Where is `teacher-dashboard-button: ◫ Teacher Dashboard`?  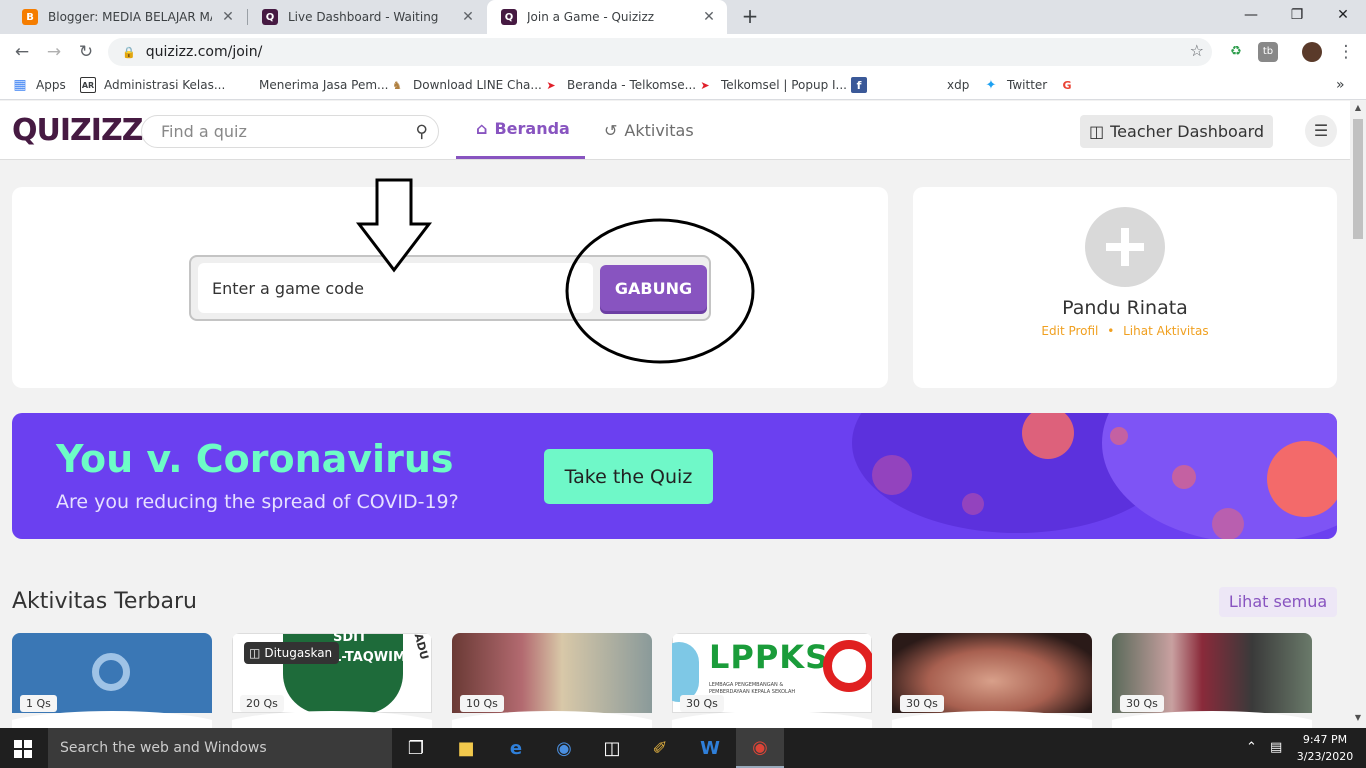 teacher-dashboard-button: ◫ Teacher Dashboard is located at coordinates (1176, 131).